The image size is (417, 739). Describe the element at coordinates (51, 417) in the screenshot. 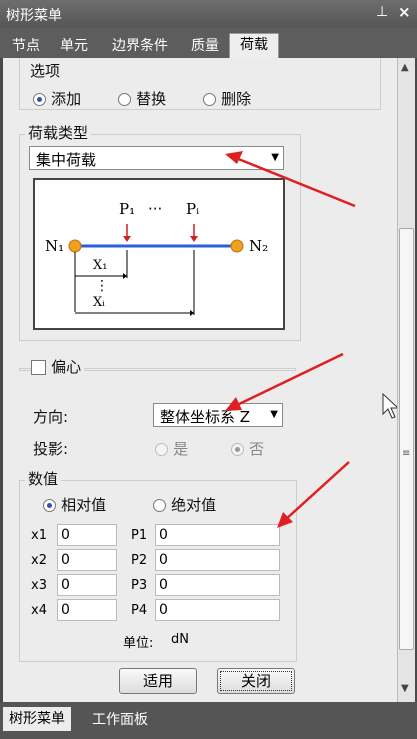

I see `direction-label: 方向:` at that location.